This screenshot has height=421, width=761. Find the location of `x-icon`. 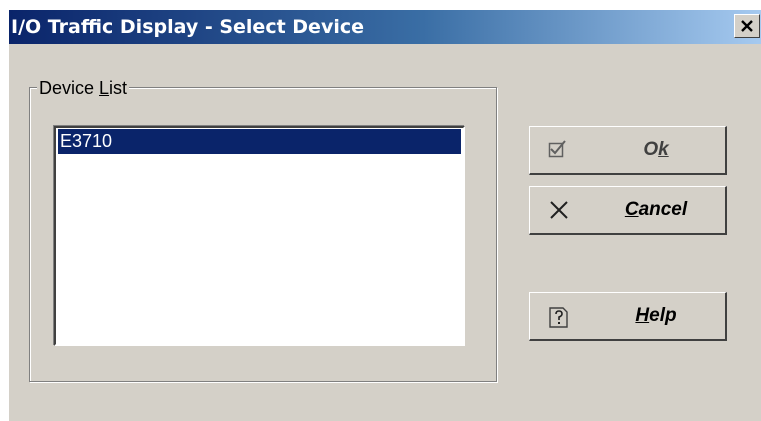

x-icon is located at coordinates (559, 210).